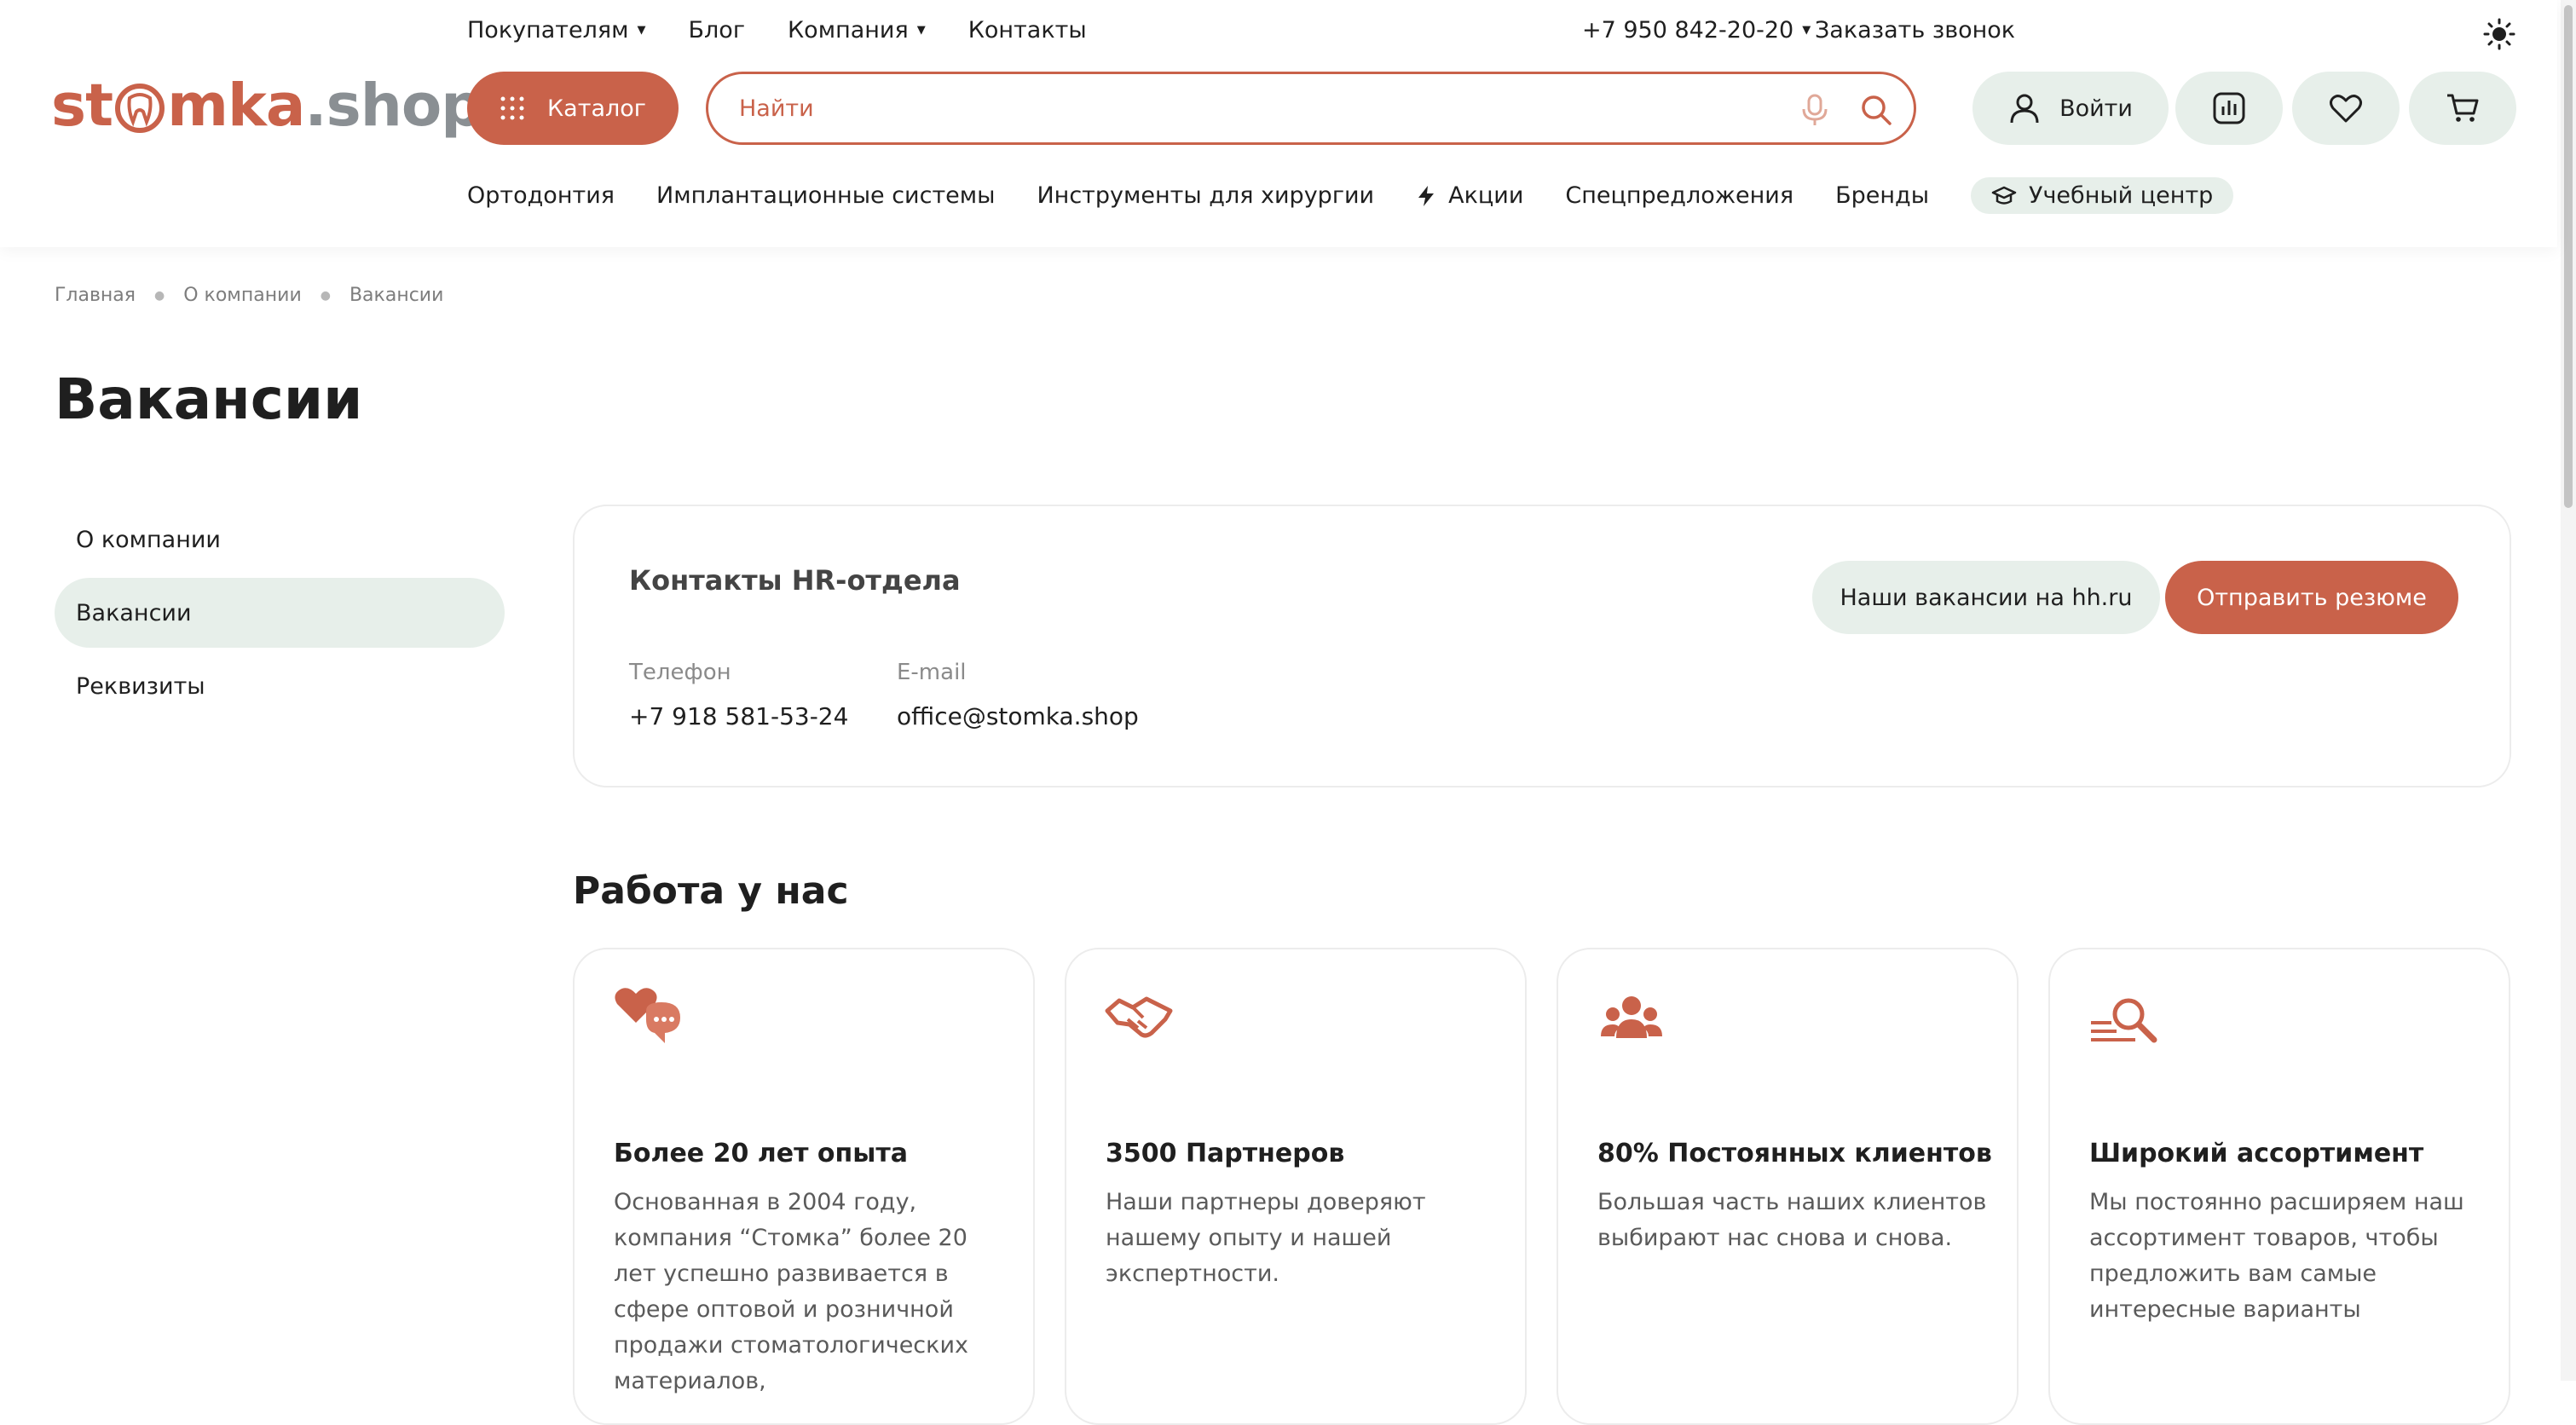 The image size is (2576, 1425). Describe the element at coordinates (2004, 195) in the screenshot. I see `graduation-cap-icon` at that location.